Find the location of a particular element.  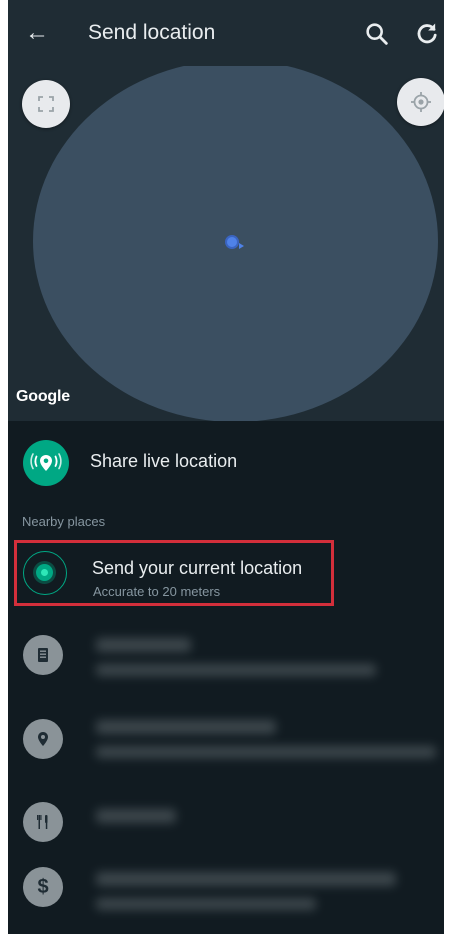

fullscreen-icon is located at coordinates (46, 104).